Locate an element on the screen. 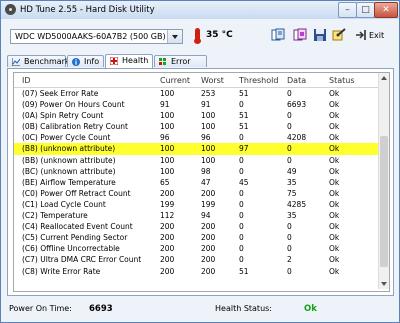 The height and width of the screenshot is (323, 400). info-icon is located at coordinates (76, 62).